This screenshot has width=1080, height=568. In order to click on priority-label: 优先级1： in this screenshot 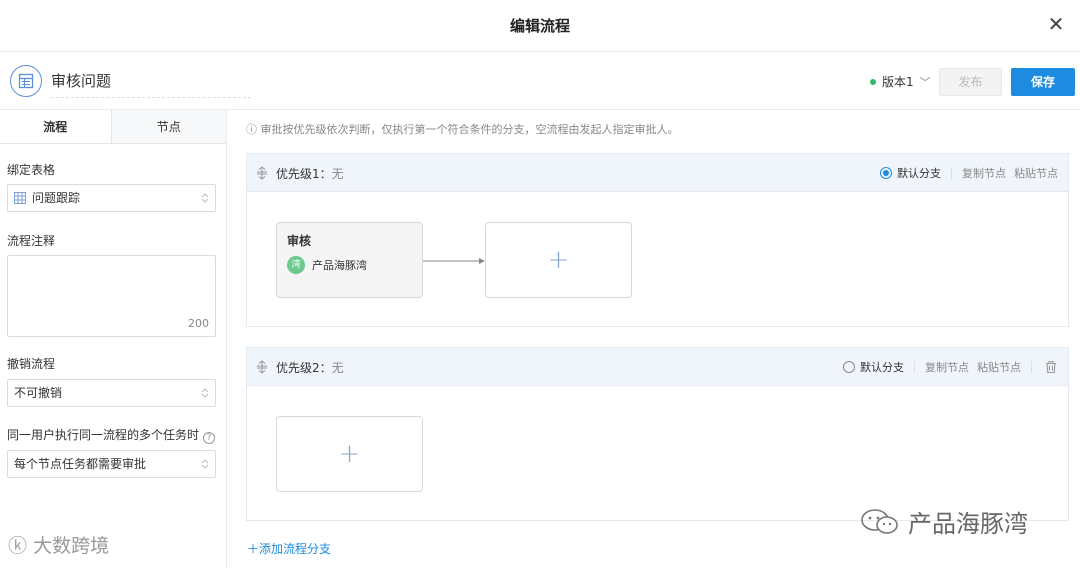, I will do `click(304, 174)`.